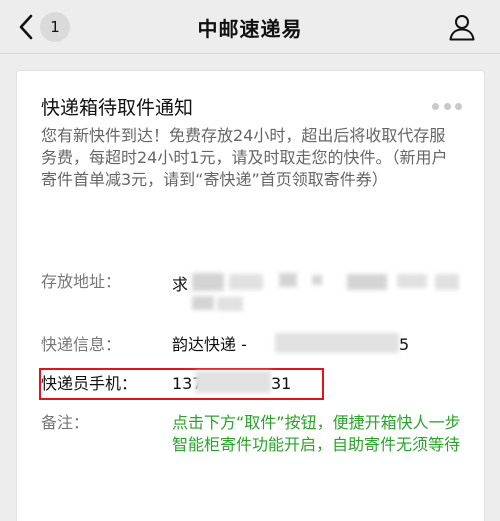 The width and height of the screenshot is (500, 521). Describe the element at coordinates (81, 344) in the screenshot. I see `courier-info-label: 快递信息：` at that location.